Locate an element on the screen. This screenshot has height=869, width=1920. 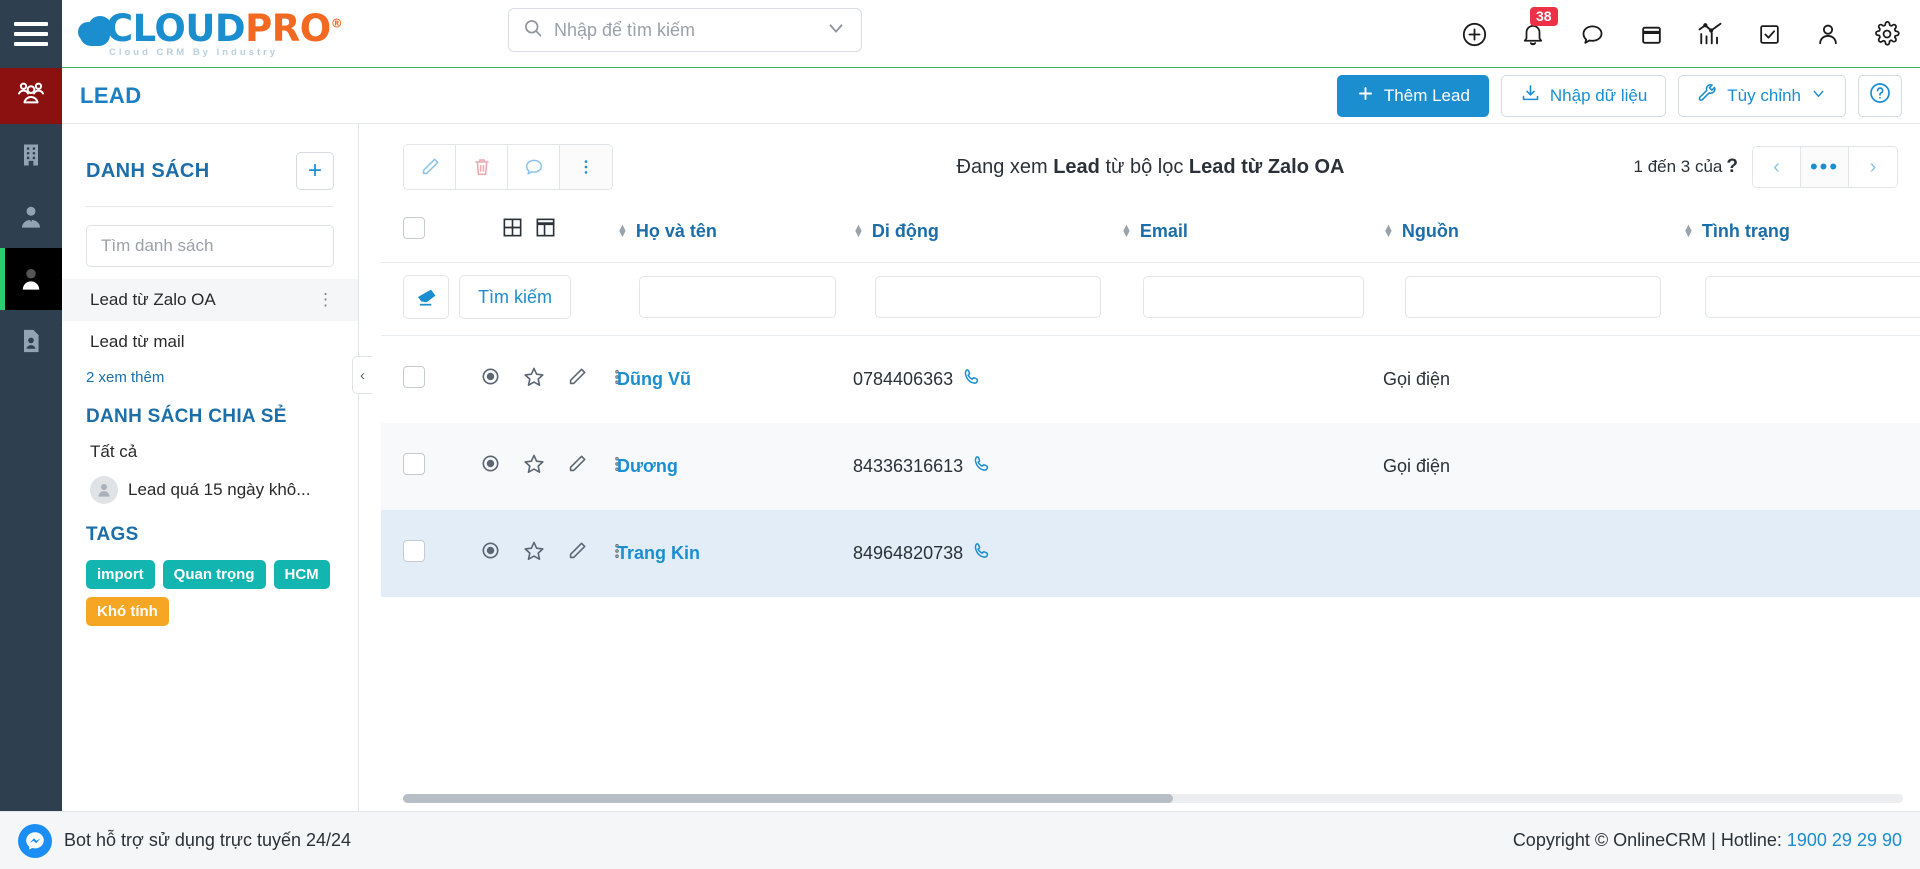
hotline-number-link: 1900 29 29 90 is located at coordinates (1844, 840).